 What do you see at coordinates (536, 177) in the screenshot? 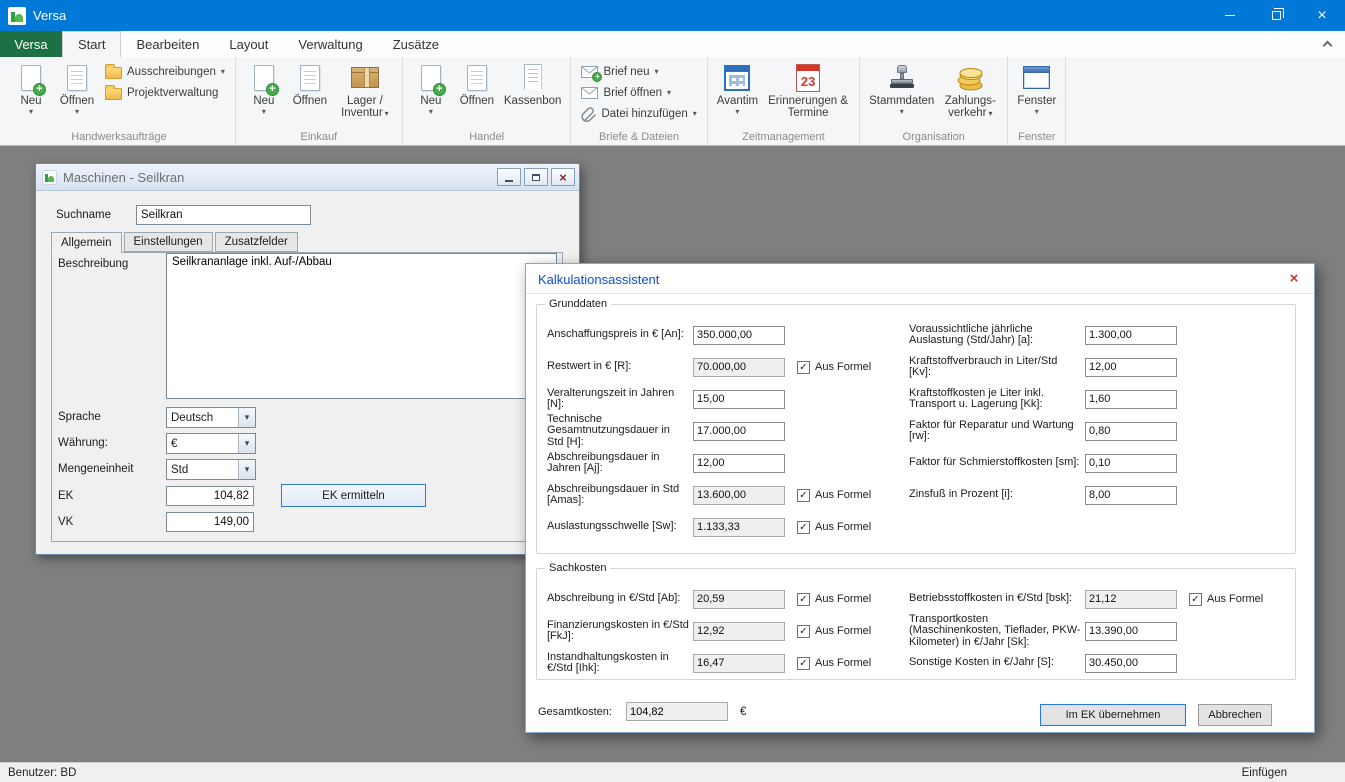
I see `maschinen-restore-button` at bounding box center [536, 177].